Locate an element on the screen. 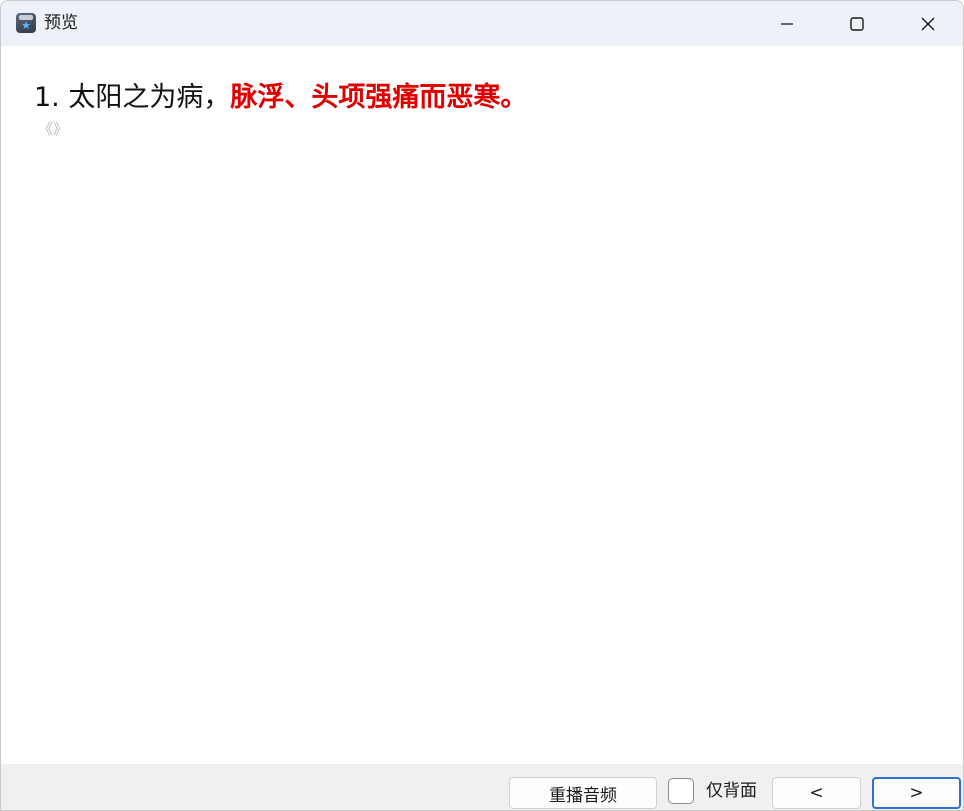 This screenshot has width=964, height=811. title-bar: ★ 预览 is located at coordinates (482, 23).